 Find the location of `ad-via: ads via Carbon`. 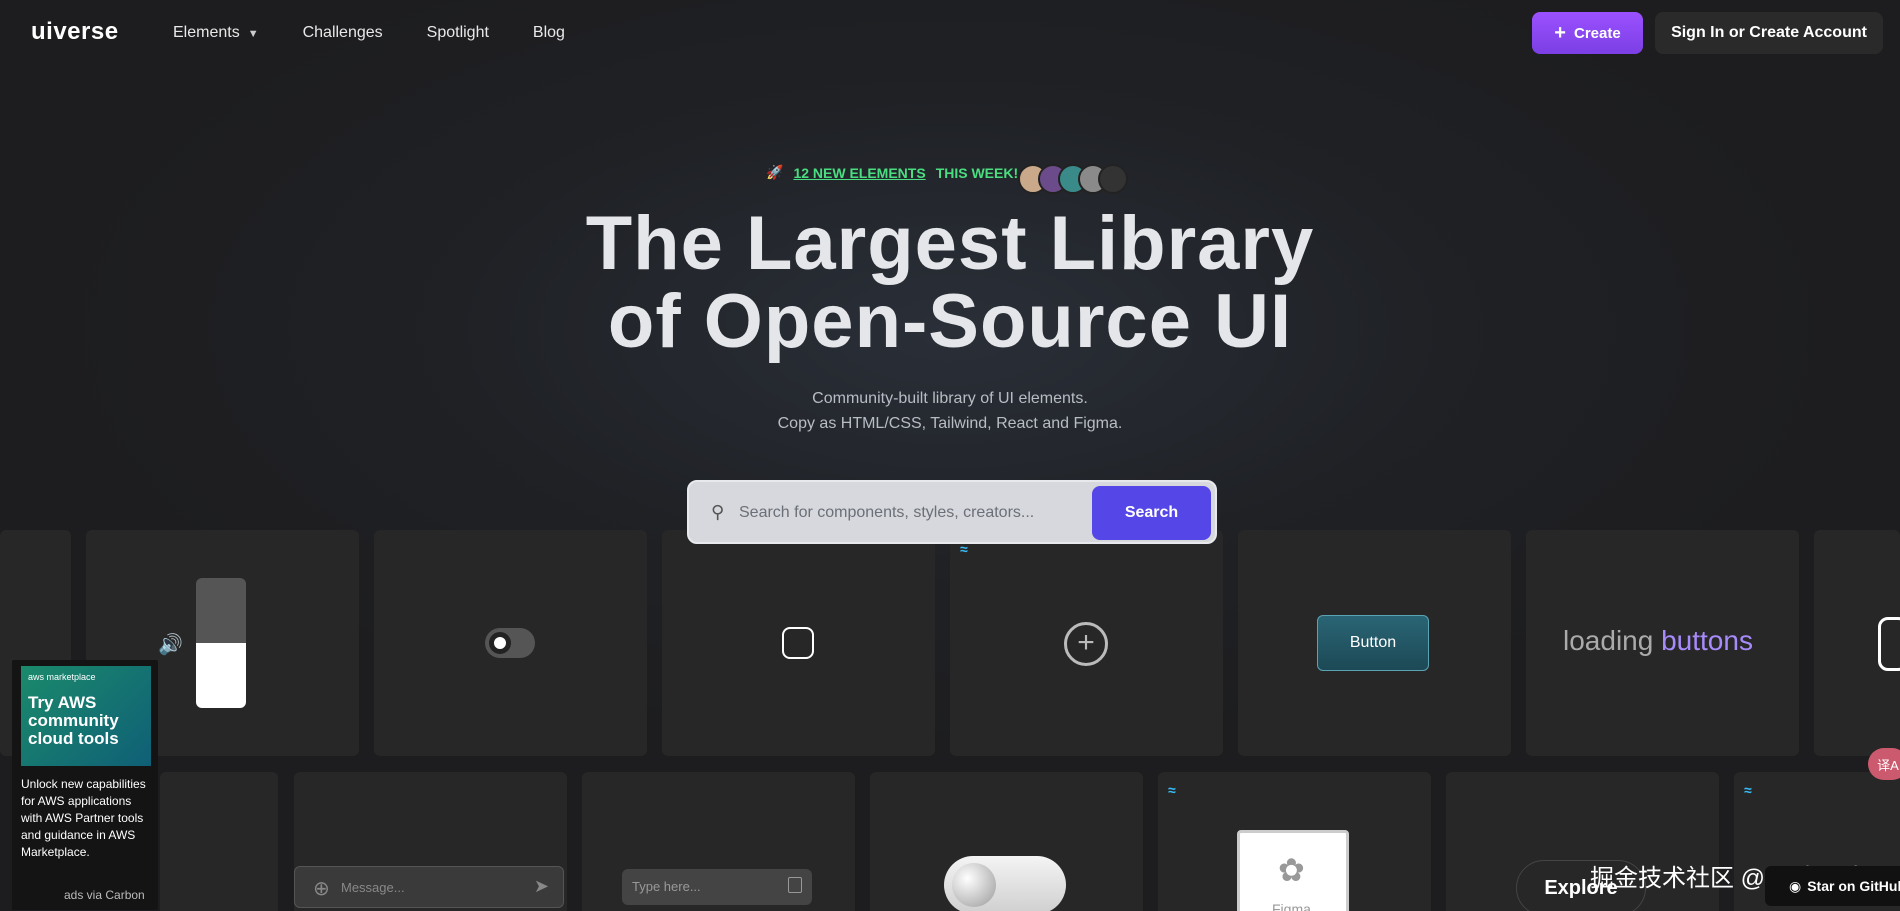

ad-via: ads via Carbon is located at coordinates (104, 895).